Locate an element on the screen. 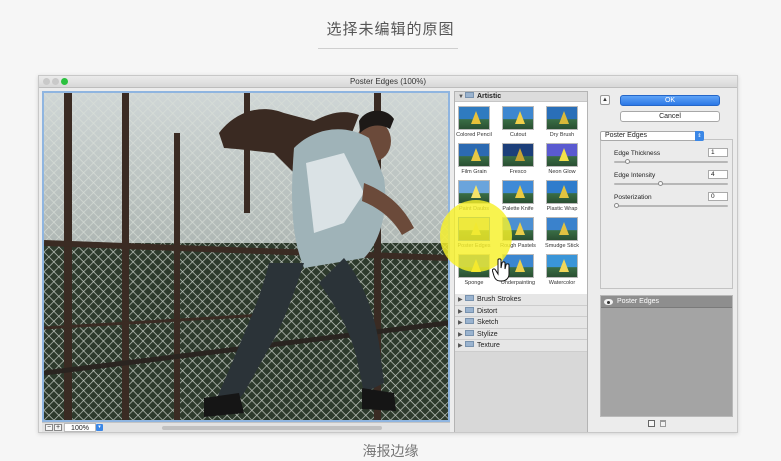  category-row: ▶ Distort is located at coordinates (521, 311).